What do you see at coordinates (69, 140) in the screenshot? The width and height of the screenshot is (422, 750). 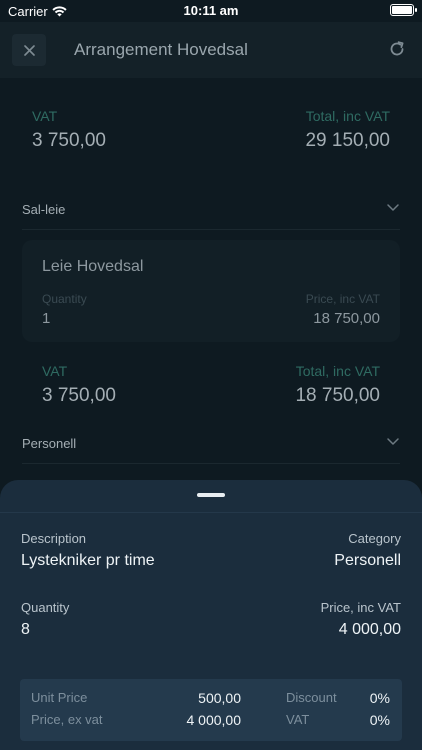 I see `summary-vat-value: 3 750,00` at bounding box center [69, 140].